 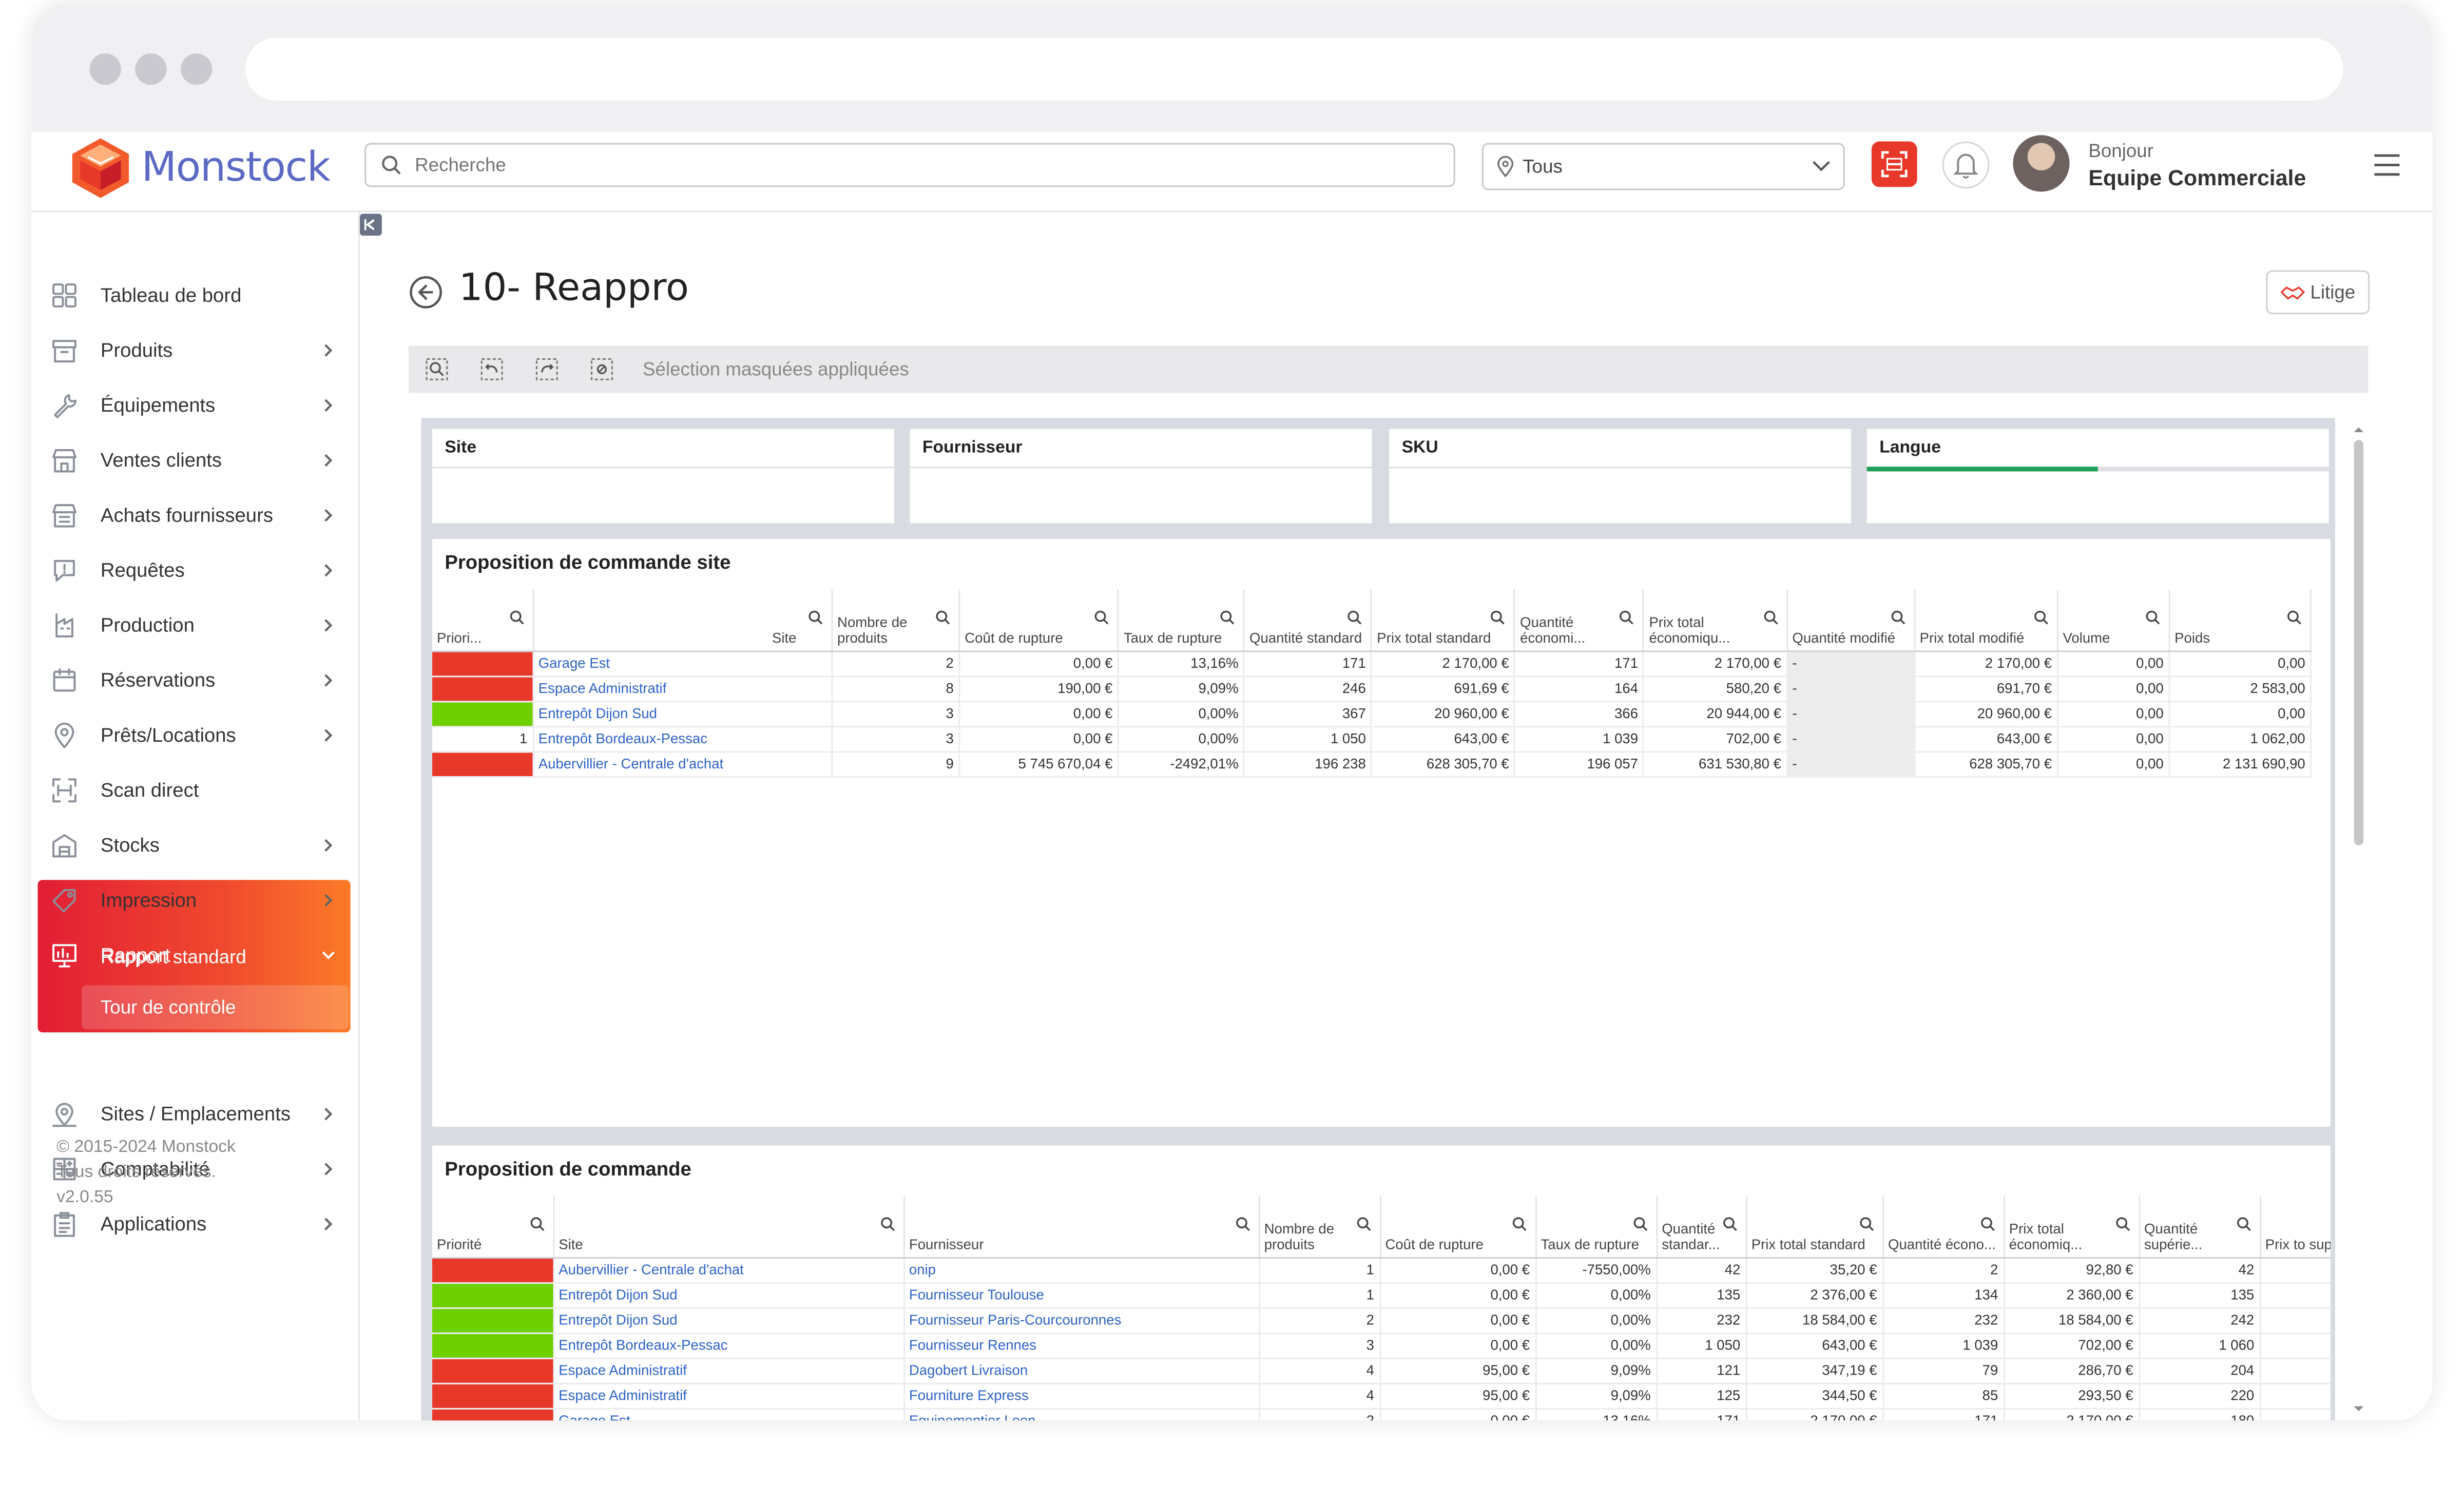 I want to click on fournisseur-link: Fournisseur Paris-Courcouronnes, so click(x=1081, y=1321).